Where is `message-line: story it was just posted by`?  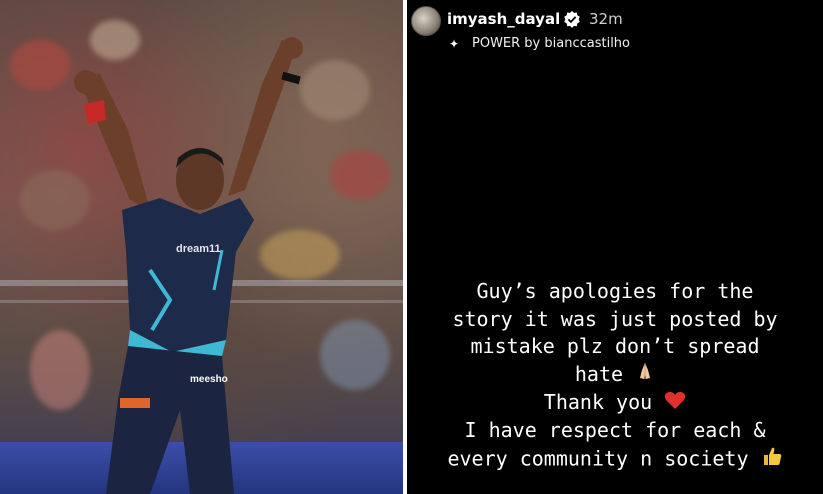 message-line: story it was just posted by is located at coordinates (615, 318).